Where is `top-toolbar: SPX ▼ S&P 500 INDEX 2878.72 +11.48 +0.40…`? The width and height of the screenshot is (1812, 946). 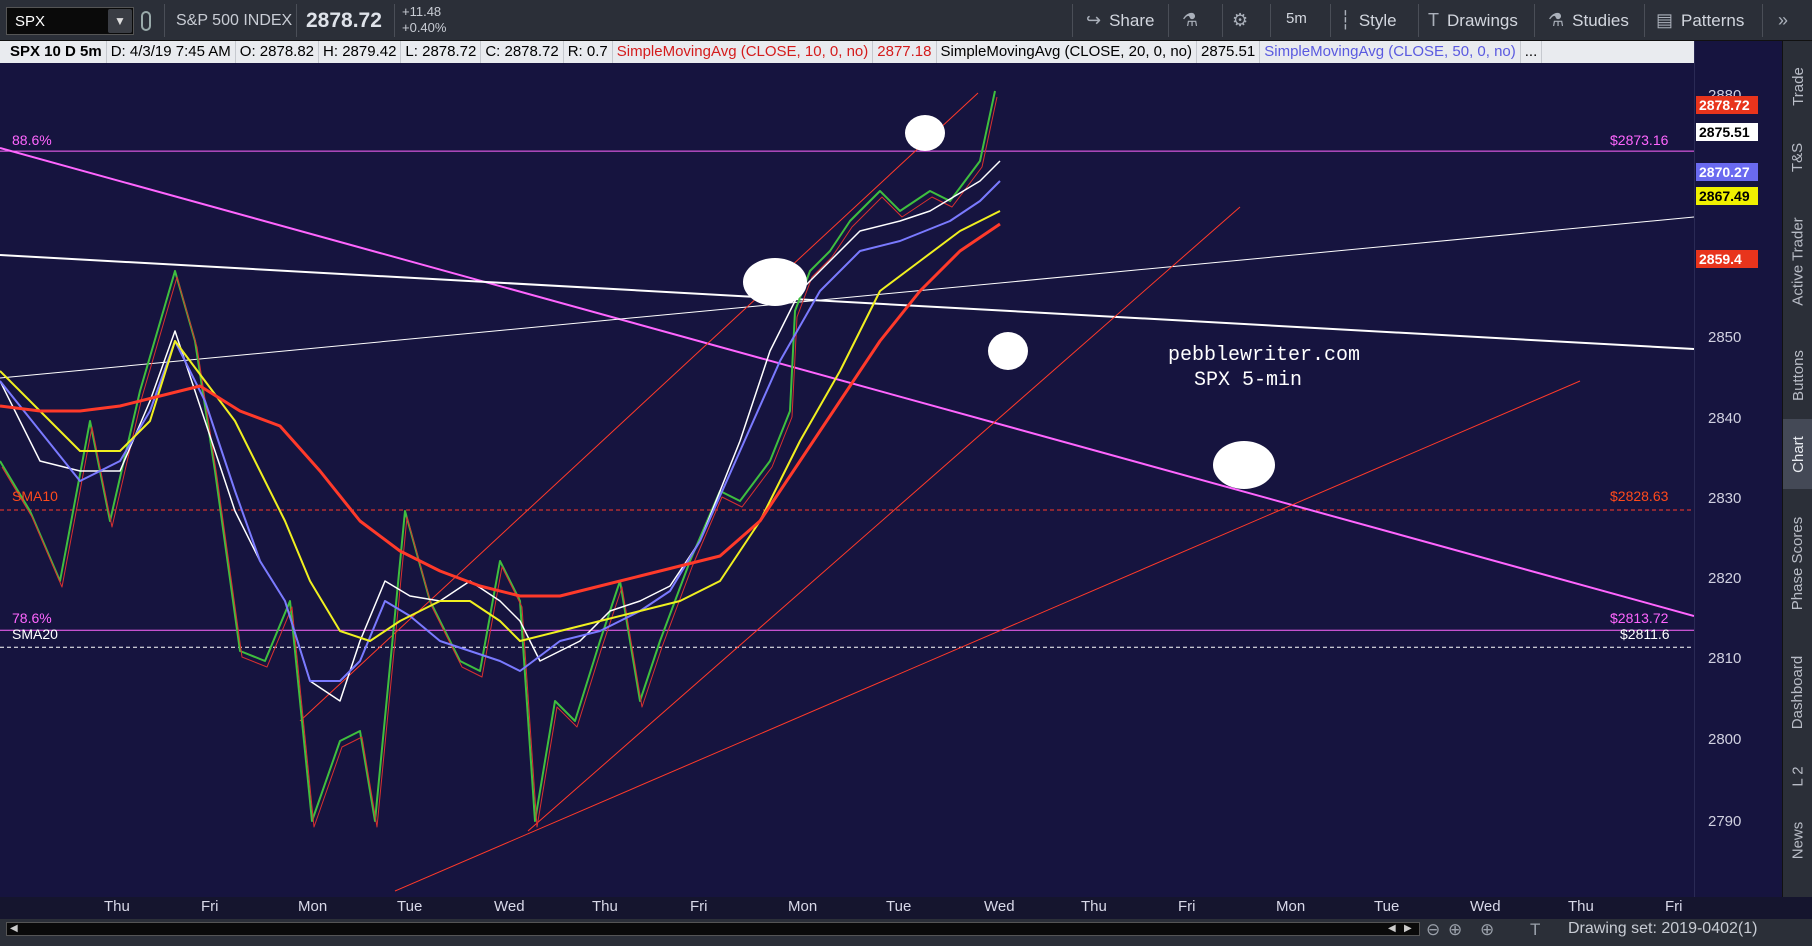 top-toolbar: SPX ▼ S&P 500 INDEX 2878.72 +11.48 +0.40… is located at coordinates (906, 20).